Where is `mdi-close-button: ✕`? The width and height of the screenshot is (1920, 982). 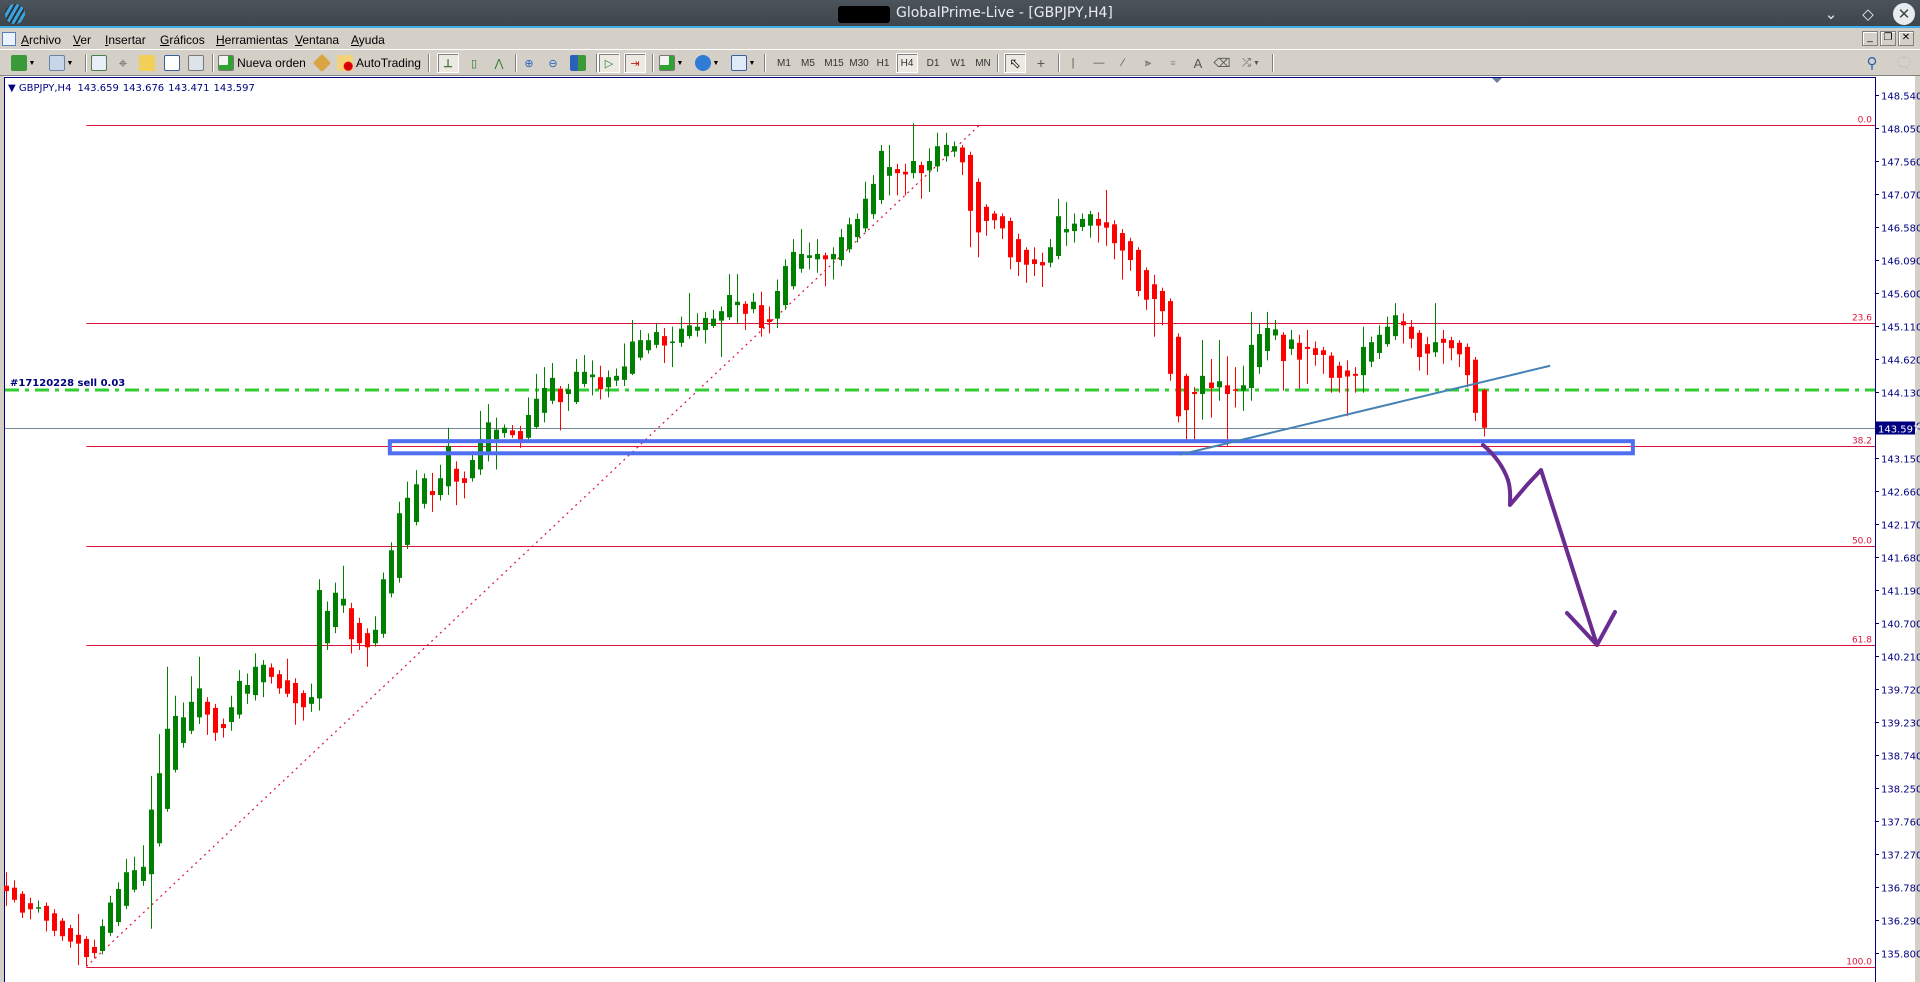
mdi-close-button: ✕ is located at coordinates (1906, 38).